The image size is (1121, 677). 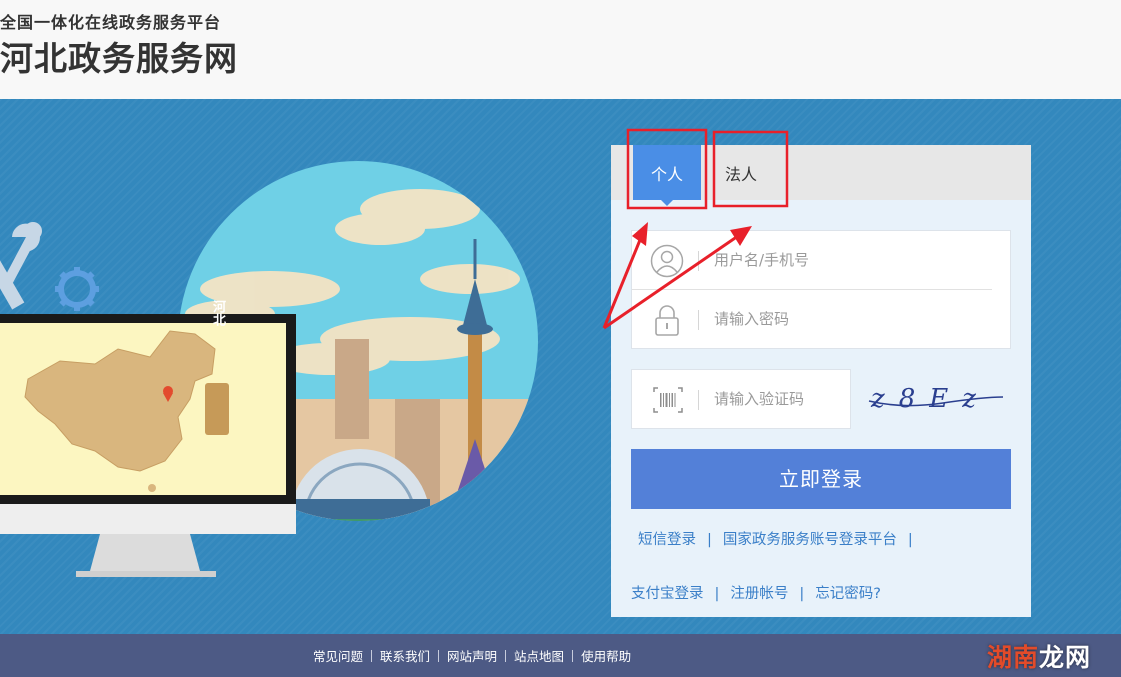 I want to click on site-header: 全国一体化在线政务服务平台 河北政务服务网, so click(x=560, y=49).